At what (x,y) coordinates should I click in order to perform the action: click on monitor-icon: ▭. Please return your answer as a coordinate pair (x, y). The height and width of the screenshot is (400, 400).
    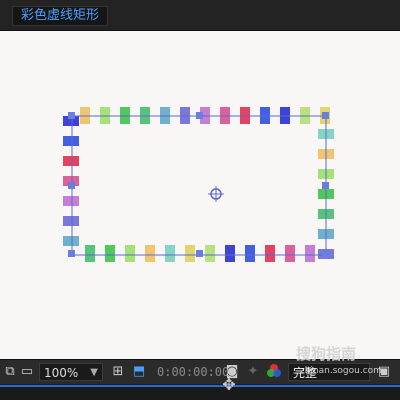
    Looking at the image, I should click on (27, 372).